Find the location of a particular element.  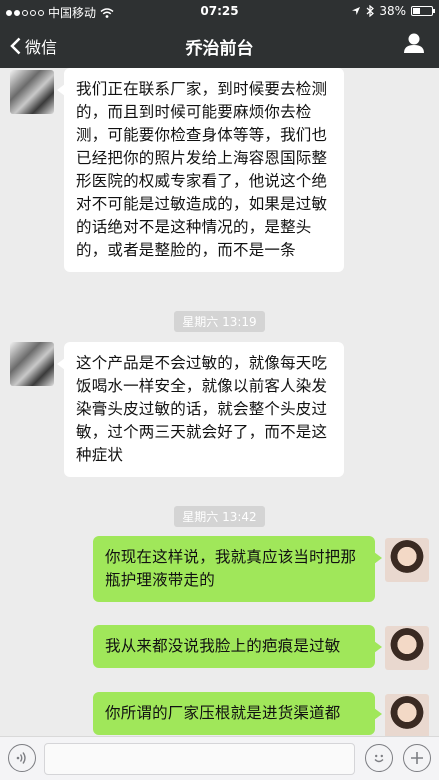

message-bubble-outgoing: 你现在这样说，我就真应该当时把那瓶护理液带走的 is located at coordinates (237, 569).